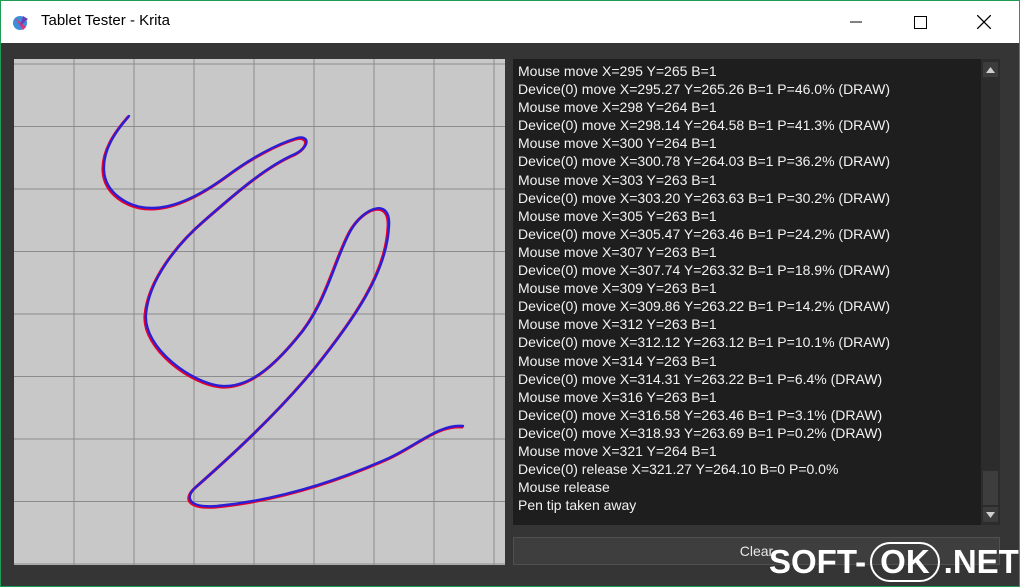  What do you see at coordinates (617, 251) in the screenshot?
I see `log-line: Mouse move X=307 Y=263 B=1` at bounding box center [617, 251].